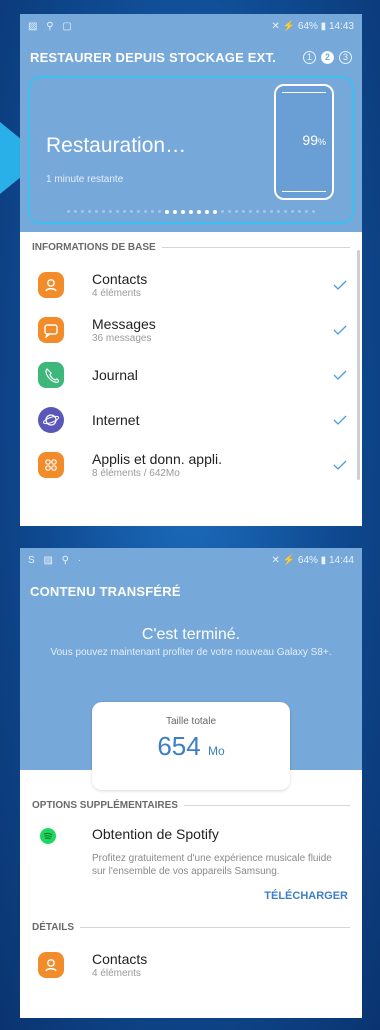 The image size is (380, 1030). Describe the element at coordinates (122, 338) in the screenshot. I see `item-subtitle: 36 messages` at that location.